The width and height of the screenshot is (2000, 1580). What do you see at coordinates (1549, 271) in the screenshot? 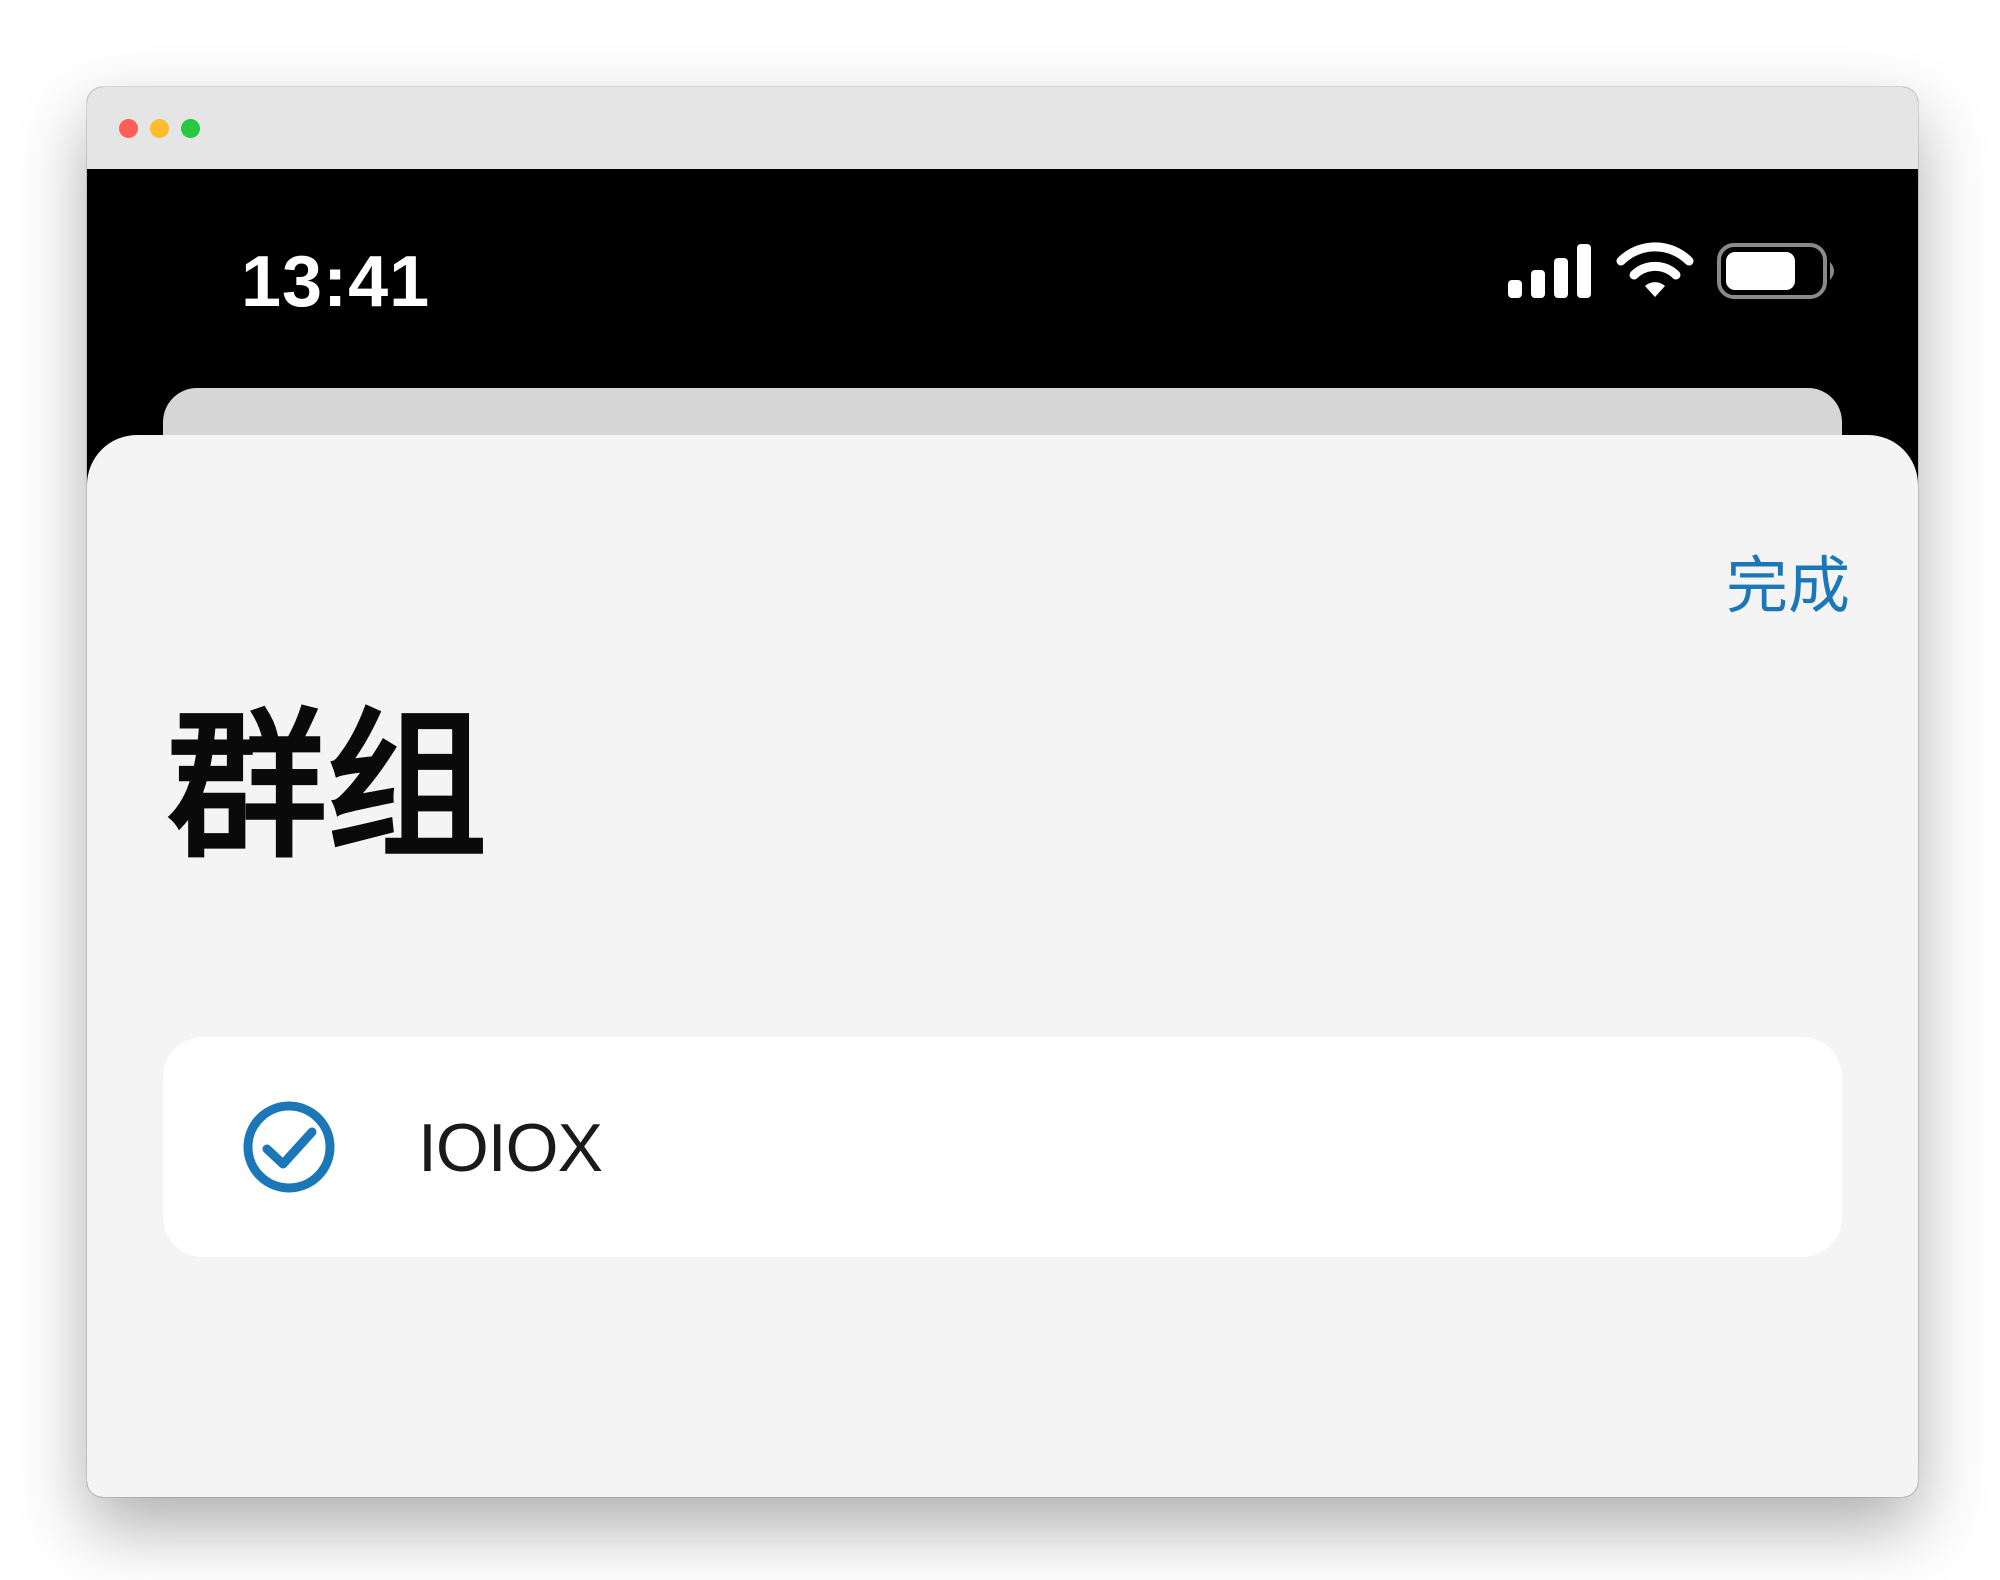
I see `cellular-signal-icon` at bounding box center [1549, 271].